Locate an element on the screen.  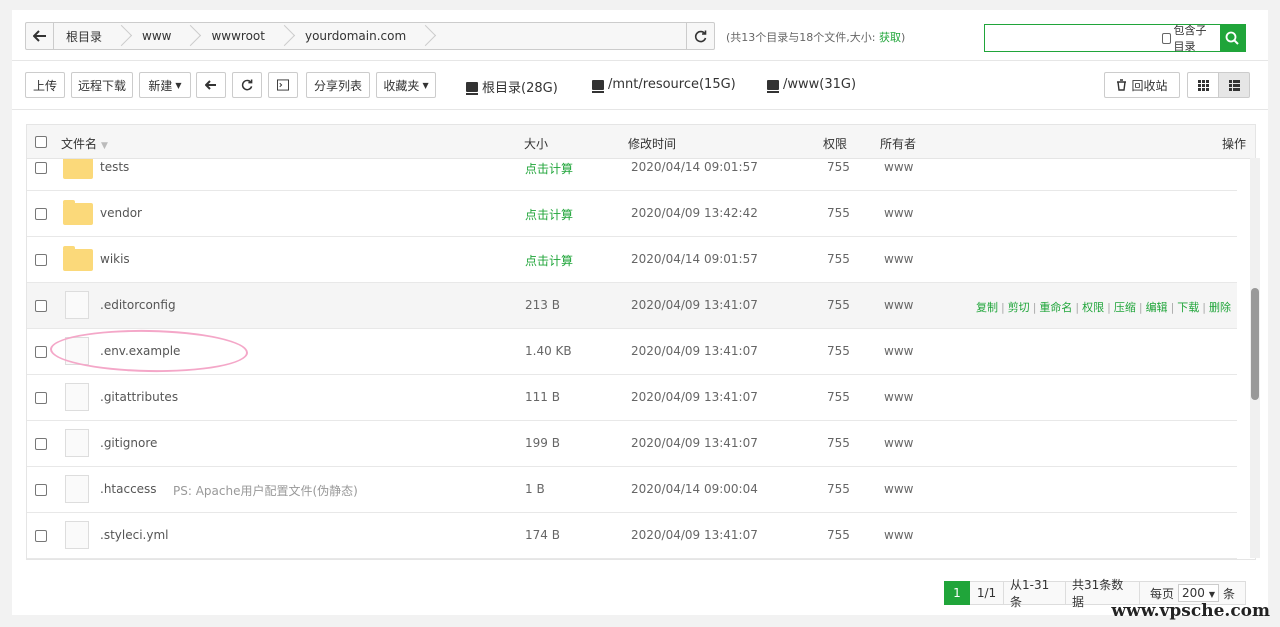
back-button is located at coordinates (211, 85).